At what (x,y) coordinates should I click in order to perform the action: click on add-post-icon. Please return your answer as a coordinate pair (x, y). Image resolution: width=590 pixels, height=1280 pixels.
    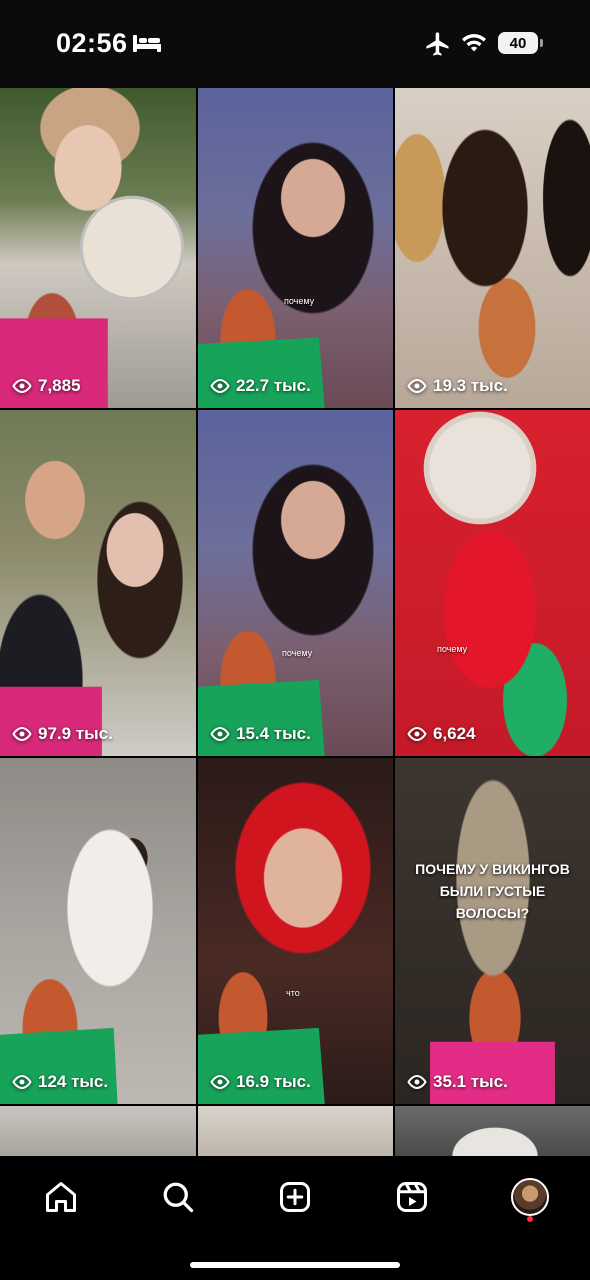
    Looking at the image, I should click on (295, 1197).